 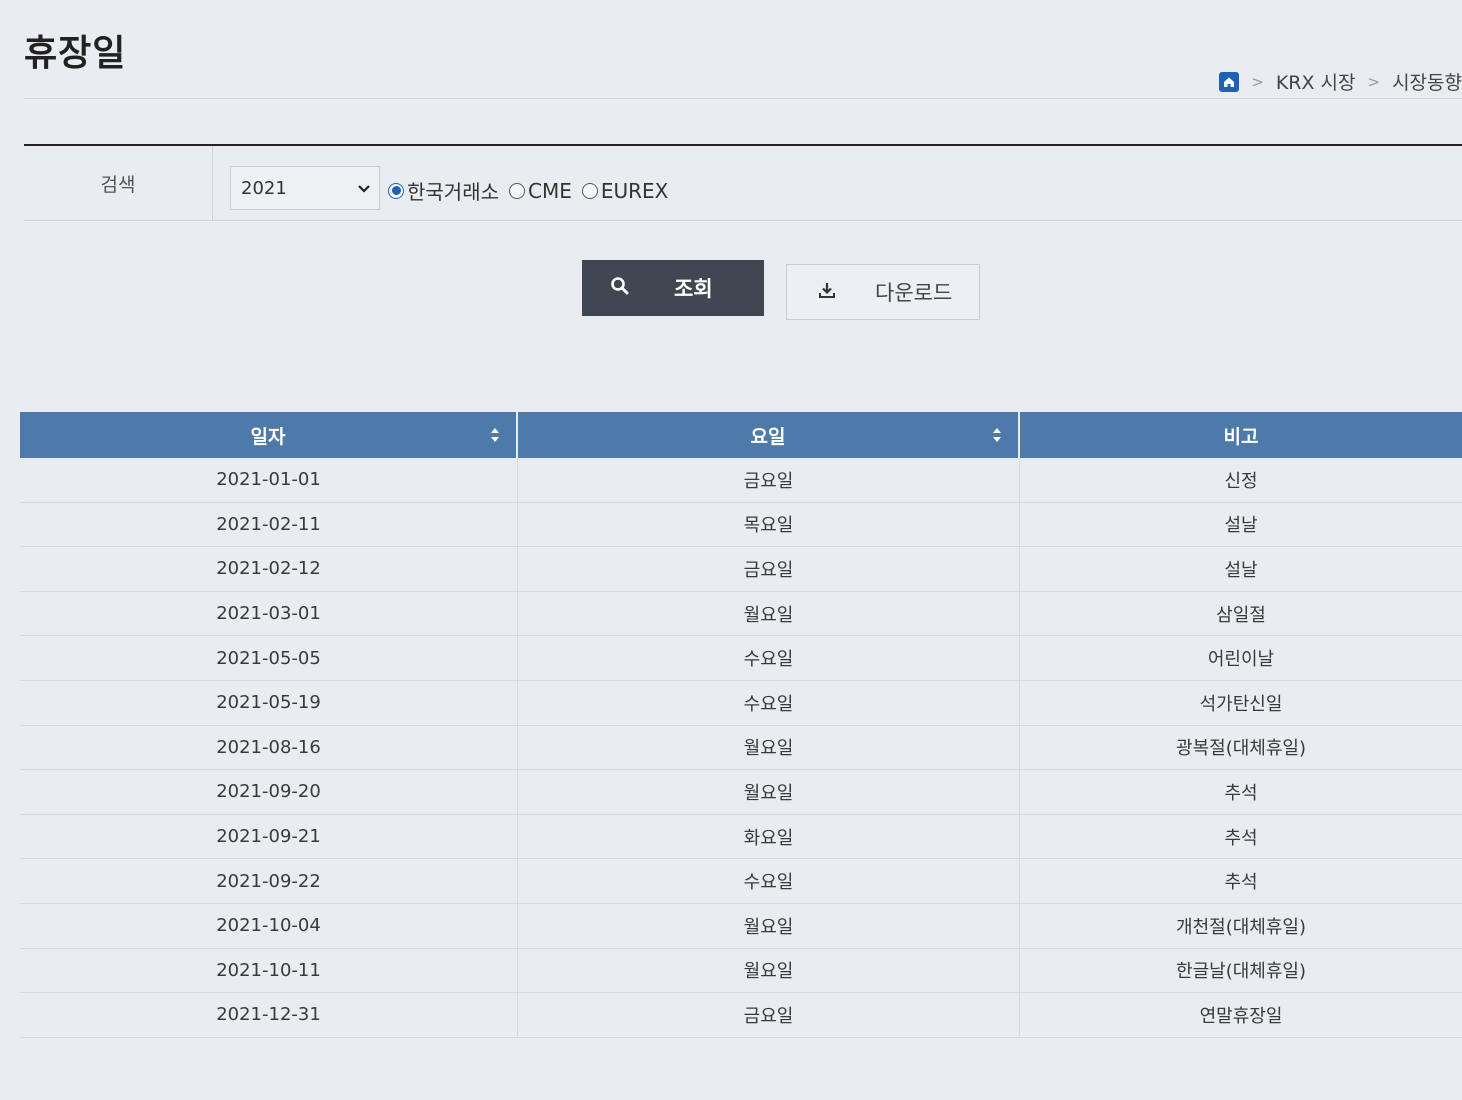 What do you see at coordinates (743, 182) in the screenshot?
I see `search-panel: 검색 2021 한국거래소 CME EUREX` at bounding box center [743, 182].